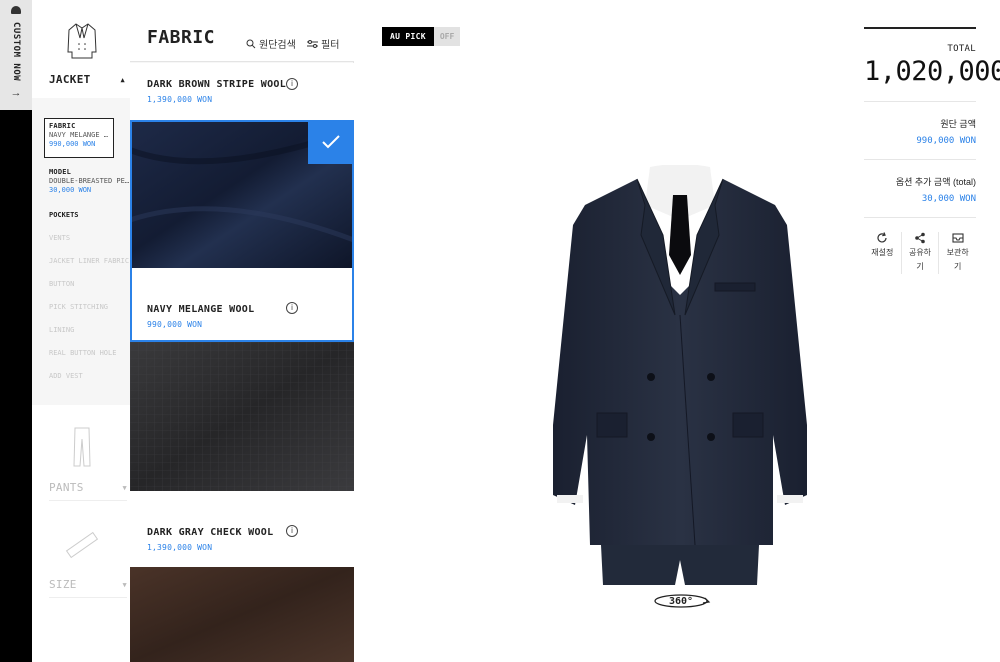  I want to click on ruler-icon, so click(82, 545).